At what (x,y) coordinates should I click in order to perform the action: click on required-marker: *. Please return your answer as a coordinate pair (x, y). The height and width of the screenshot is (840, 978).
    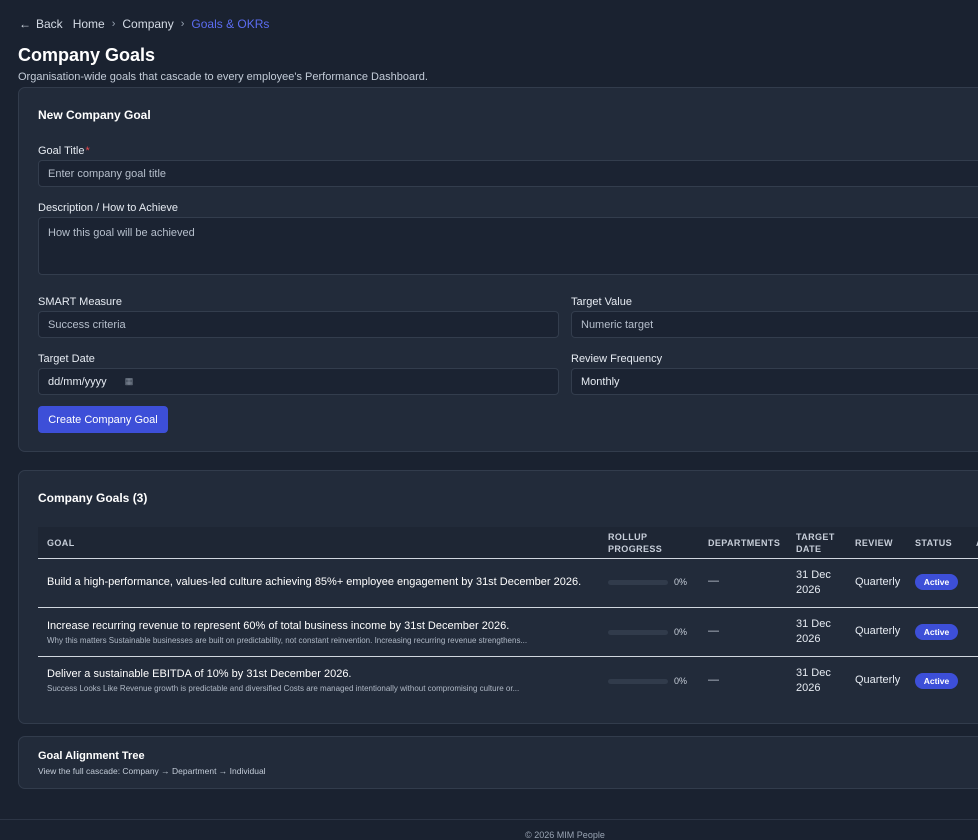
    Looking at the image, I should click on (87, 151).